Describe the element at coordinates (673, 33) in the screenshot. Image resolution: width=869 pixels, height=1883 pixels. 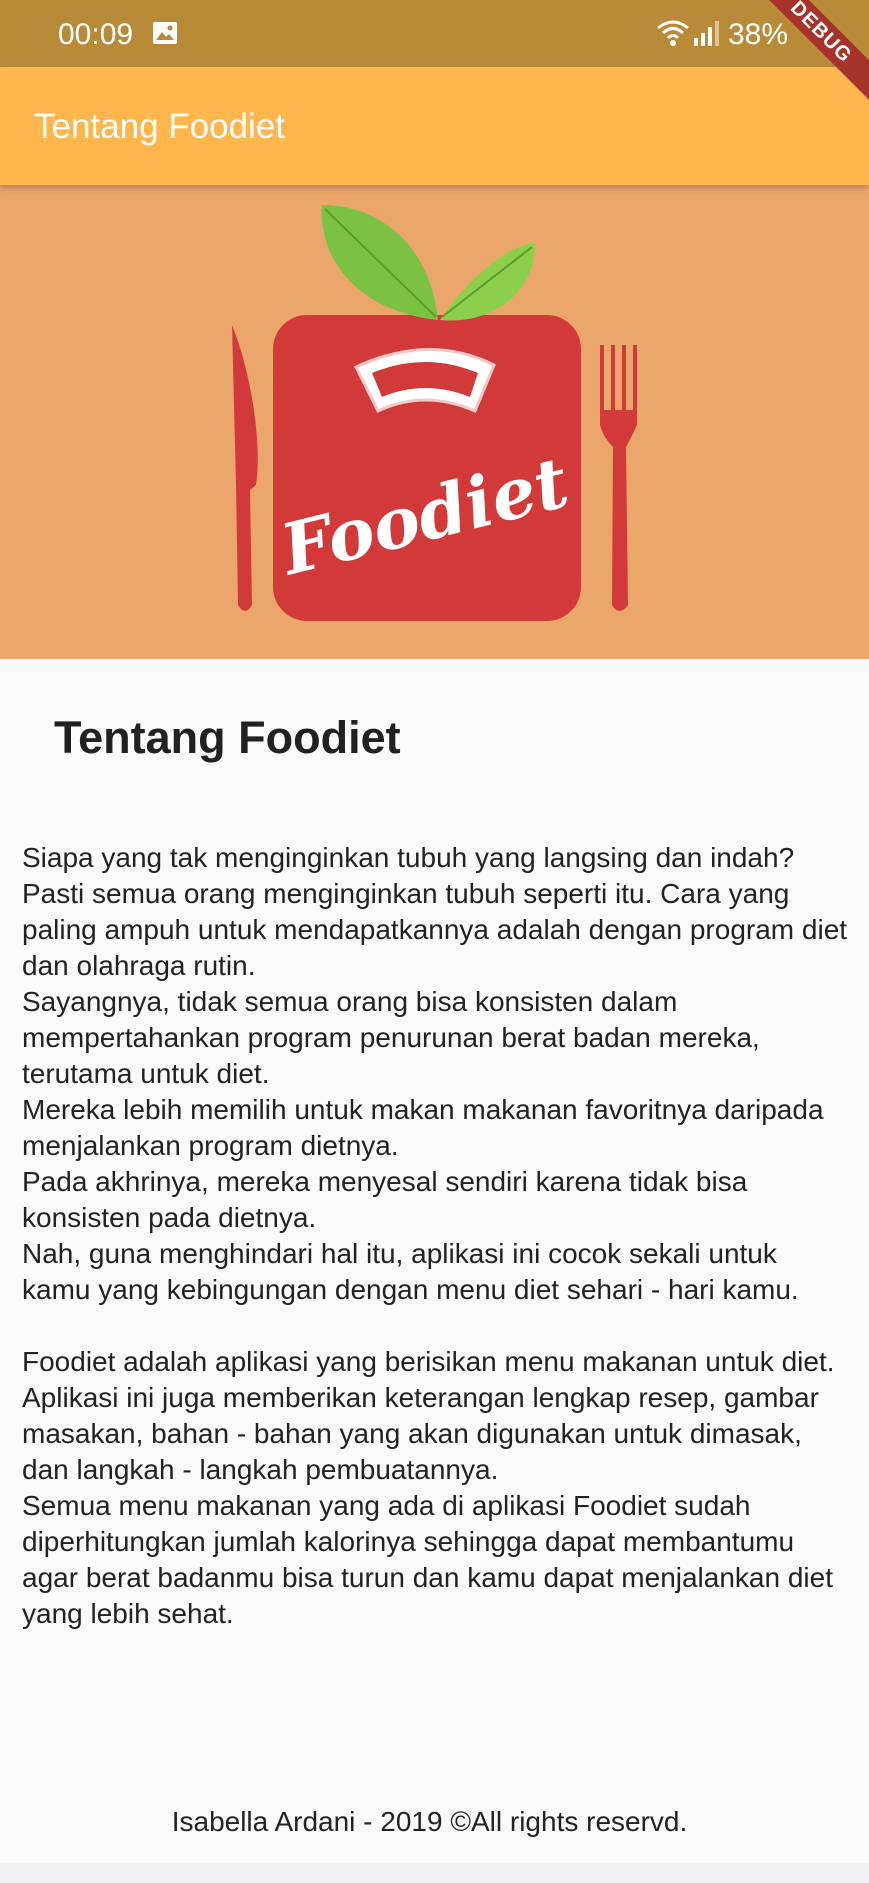
I see `wifi-icon` at that location.